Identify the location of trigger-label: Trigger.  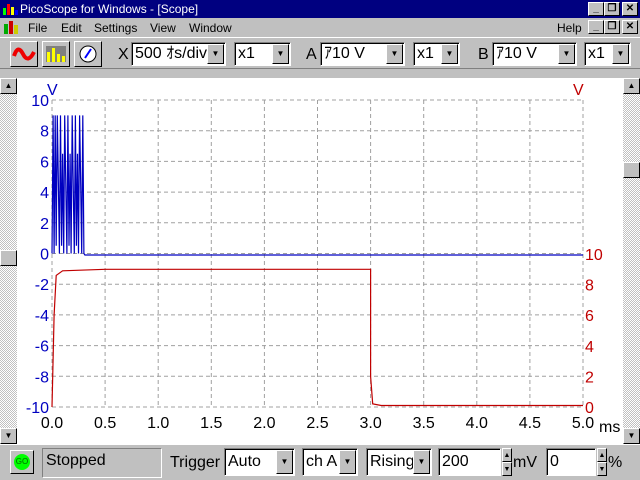
(195, 462).